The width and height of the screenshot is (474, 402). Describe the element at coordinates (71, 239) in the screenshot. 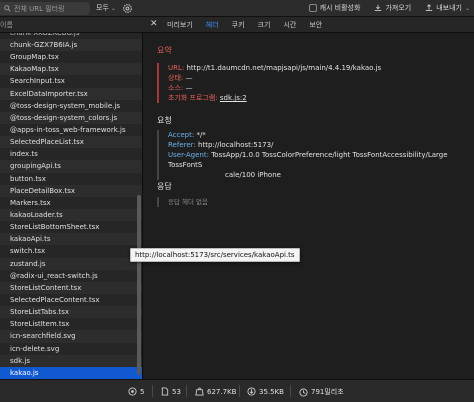

I see `list-item: kakaoApi.ts` at that location.